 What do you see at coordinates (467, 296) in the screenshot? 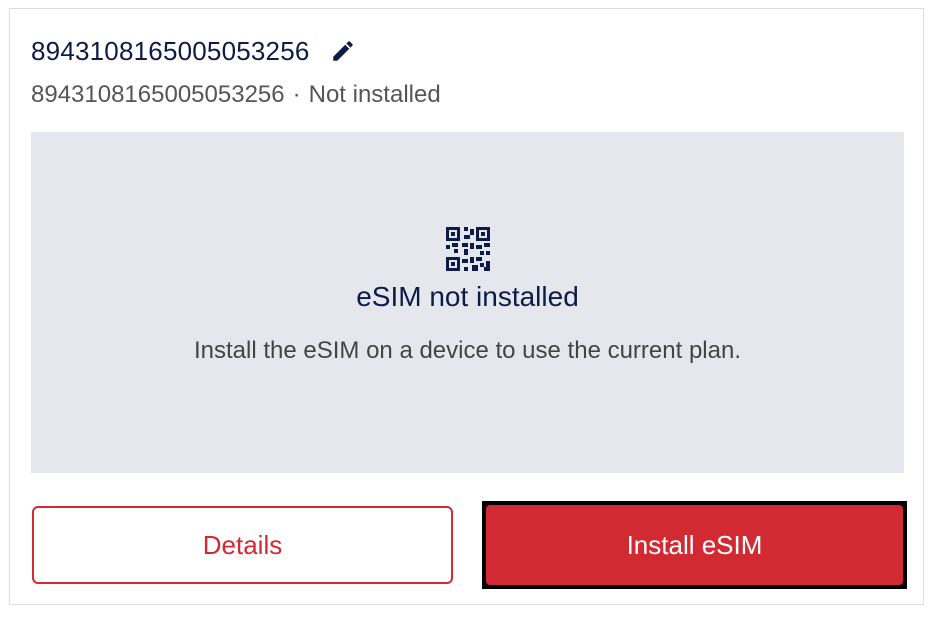
I see `panel-title: eSIM not installed` at bounding box center [467, 296].